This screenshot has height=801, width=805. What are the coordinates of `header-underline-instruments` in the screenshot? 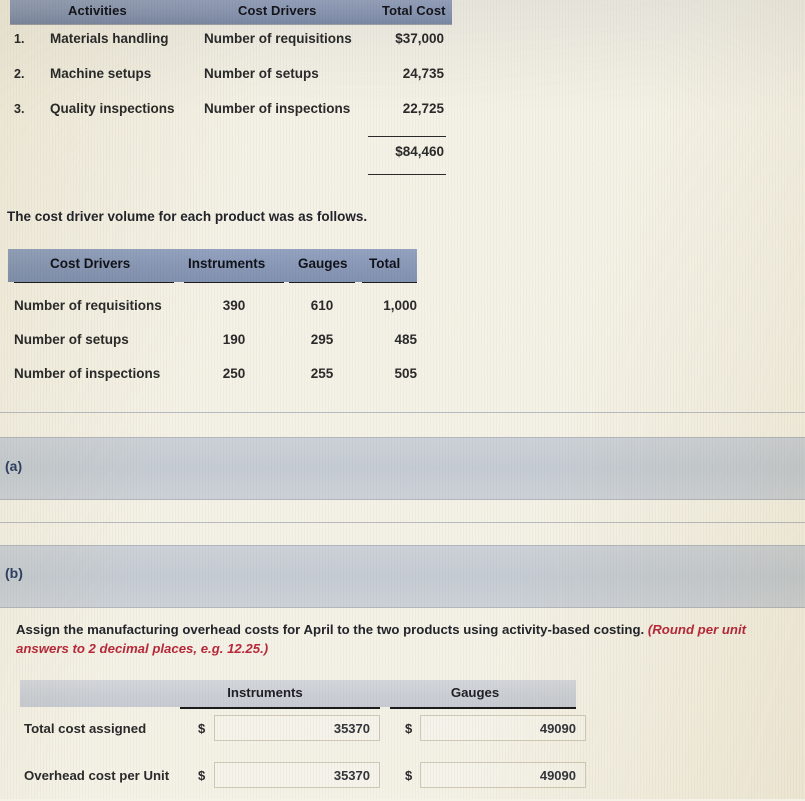 It's located at (234, 282).